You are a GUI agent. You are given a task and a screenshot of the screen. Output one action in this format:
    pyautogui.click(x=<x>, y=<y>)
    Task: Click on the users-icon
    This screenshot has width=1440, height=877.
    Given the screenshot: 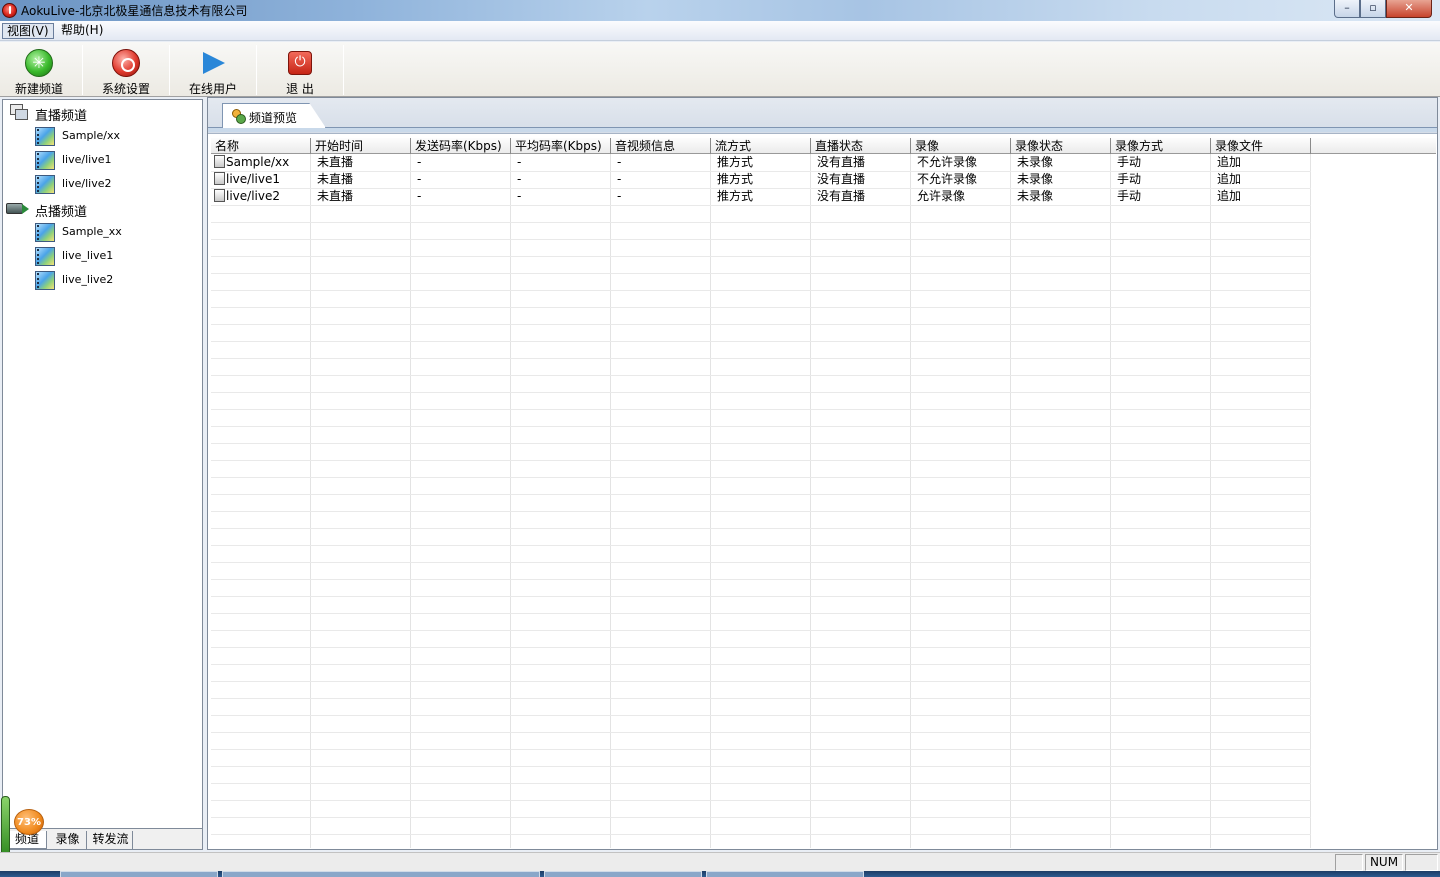 What is the action you would take?
    pyautogui.click(x=238, y=116)
    